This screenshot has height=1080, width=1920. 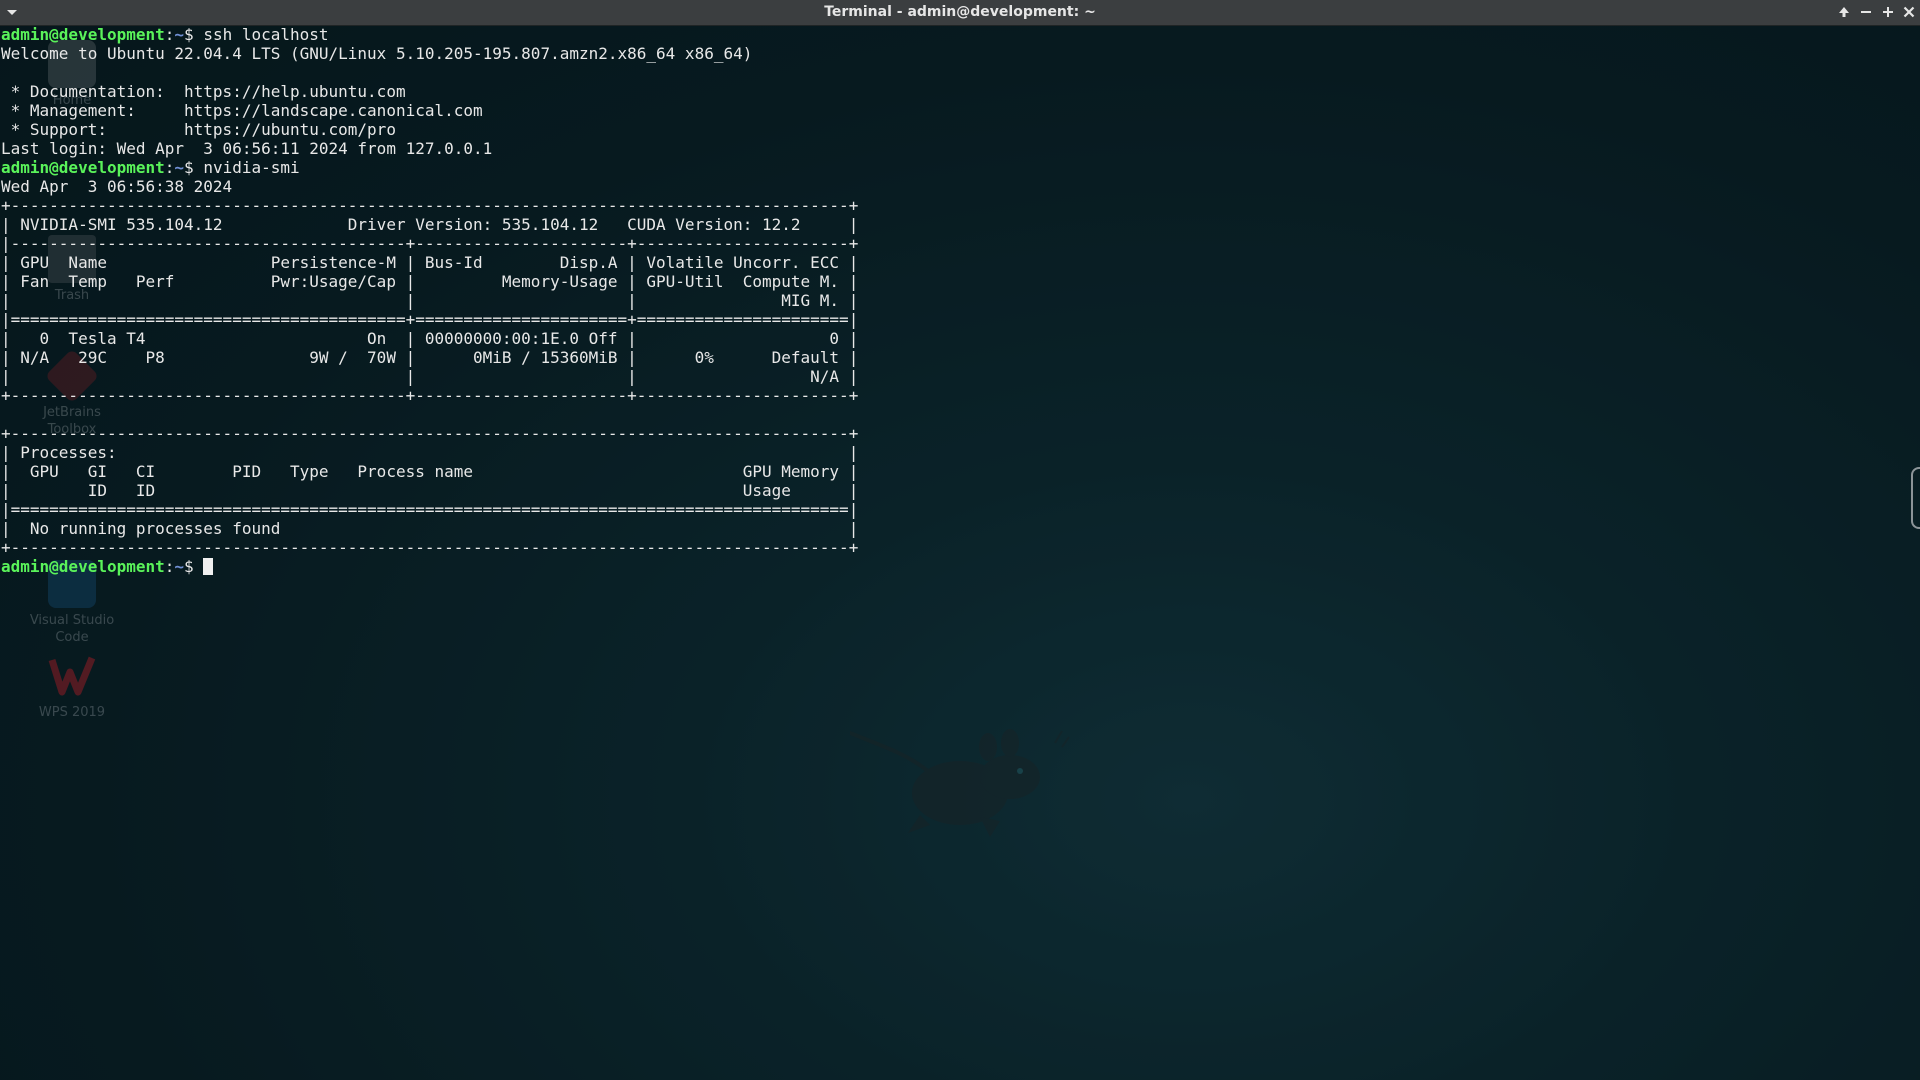 I want to click on terminal-line: * Documentation: https://help.ubuntu.com, so click(x=203, y=91).